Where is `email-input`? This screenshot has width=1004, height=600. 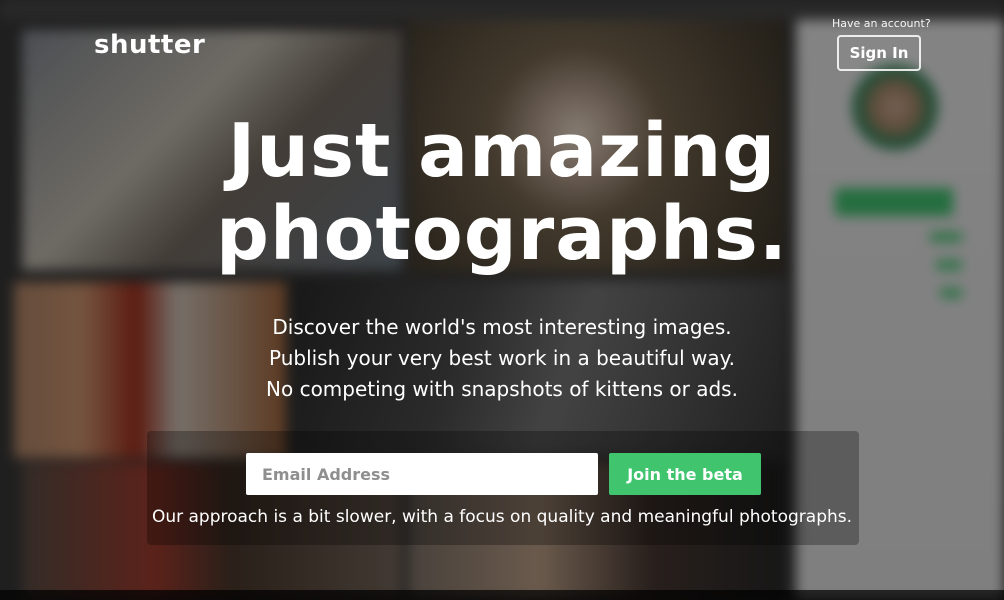 email-input is located at coordinates (422, 474).